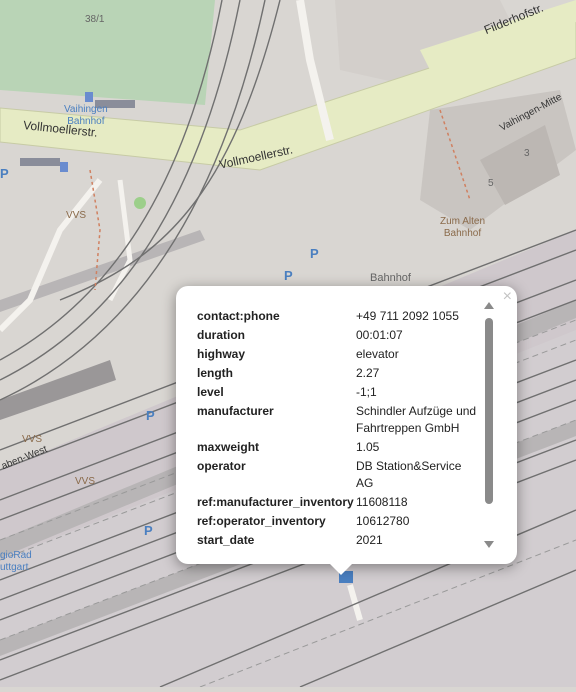  What do you see at coordinates (337, 316) in the screenshot?
I see `tag-row: contact:phone +49 711 2092 1055` at bounding box center [337, 316].